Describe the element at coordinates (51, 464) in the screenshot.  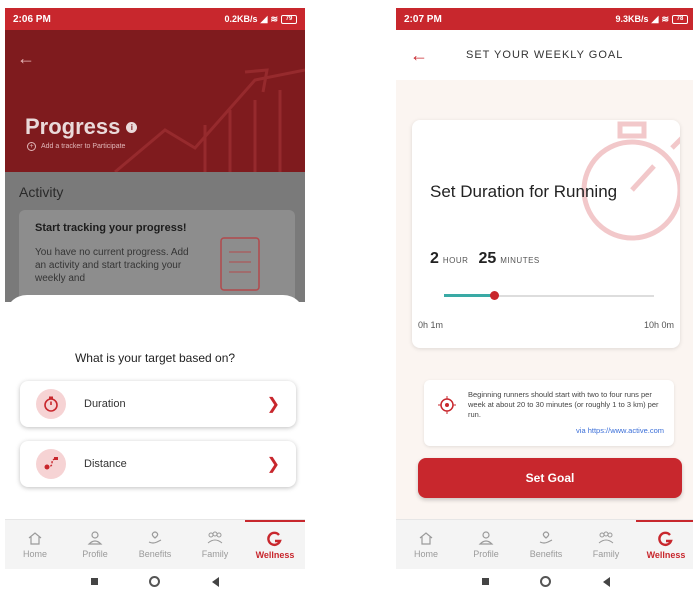
I see `route-icon` at that location.